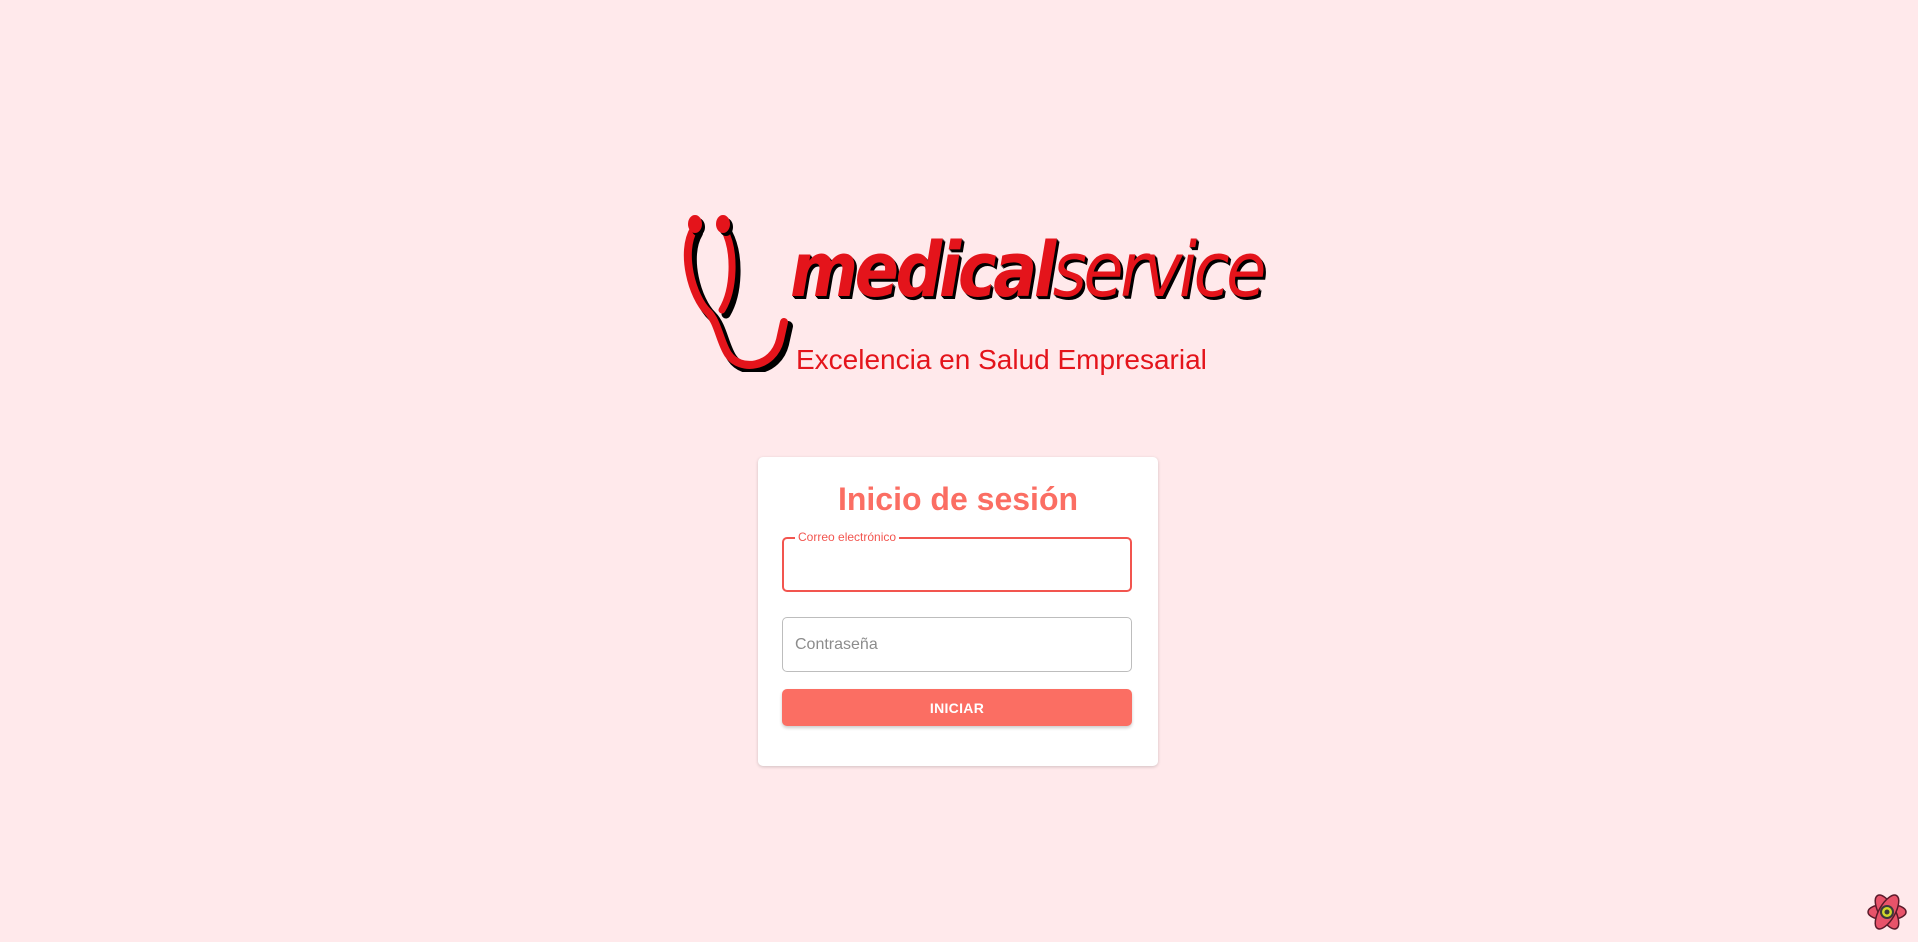 The width and height of the screenshot is (1918, 942). Describe the element at coordinates (1887, 912) in the screenshot. I see `atom-icon` at that location.